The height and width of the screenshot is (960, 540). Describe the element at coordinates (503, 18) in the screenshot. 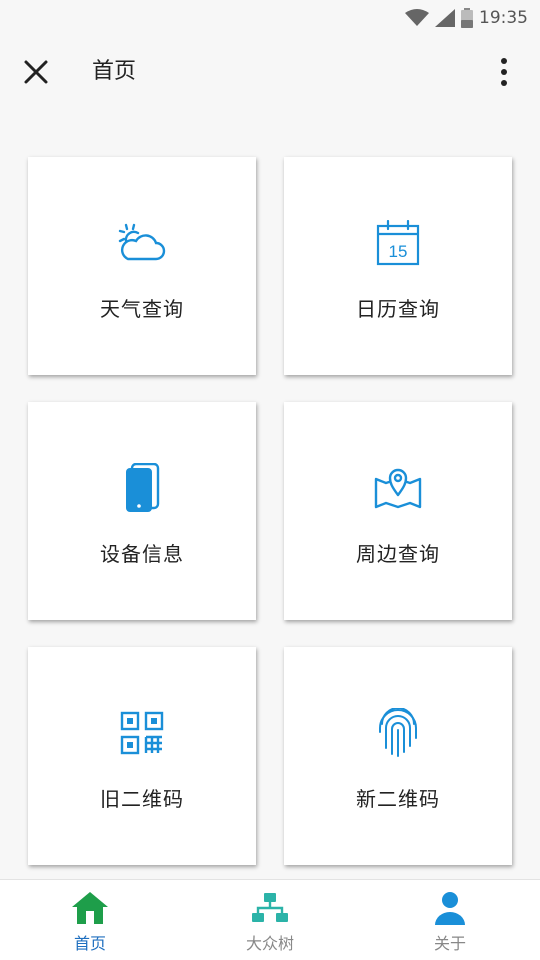

I see `status-time: 19:35` at that location.